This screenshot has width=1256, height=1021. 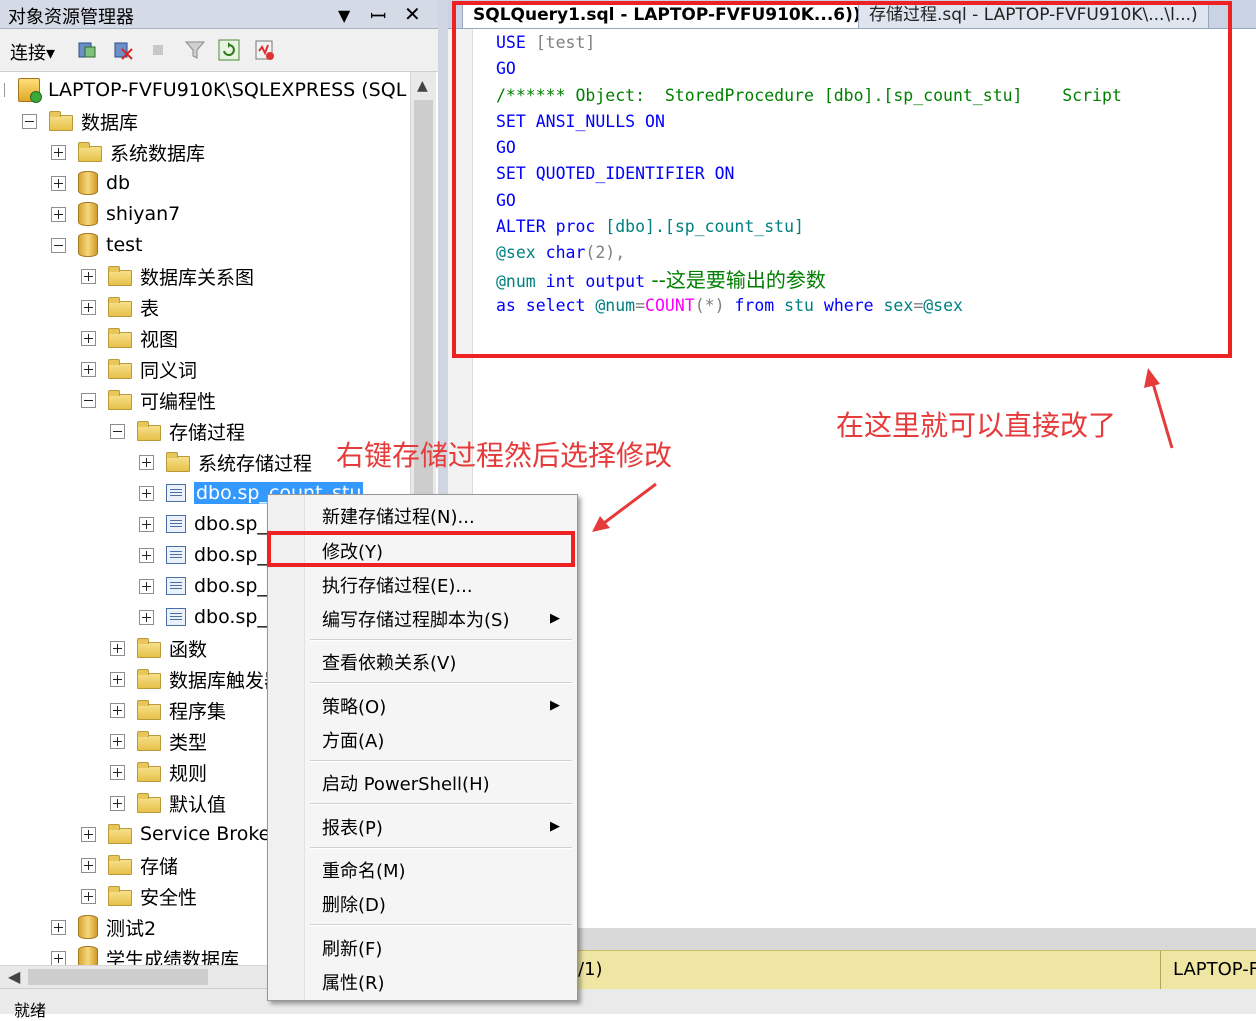 I want to click on tree-node-label: Service Broker, so click(x=209, y=834).